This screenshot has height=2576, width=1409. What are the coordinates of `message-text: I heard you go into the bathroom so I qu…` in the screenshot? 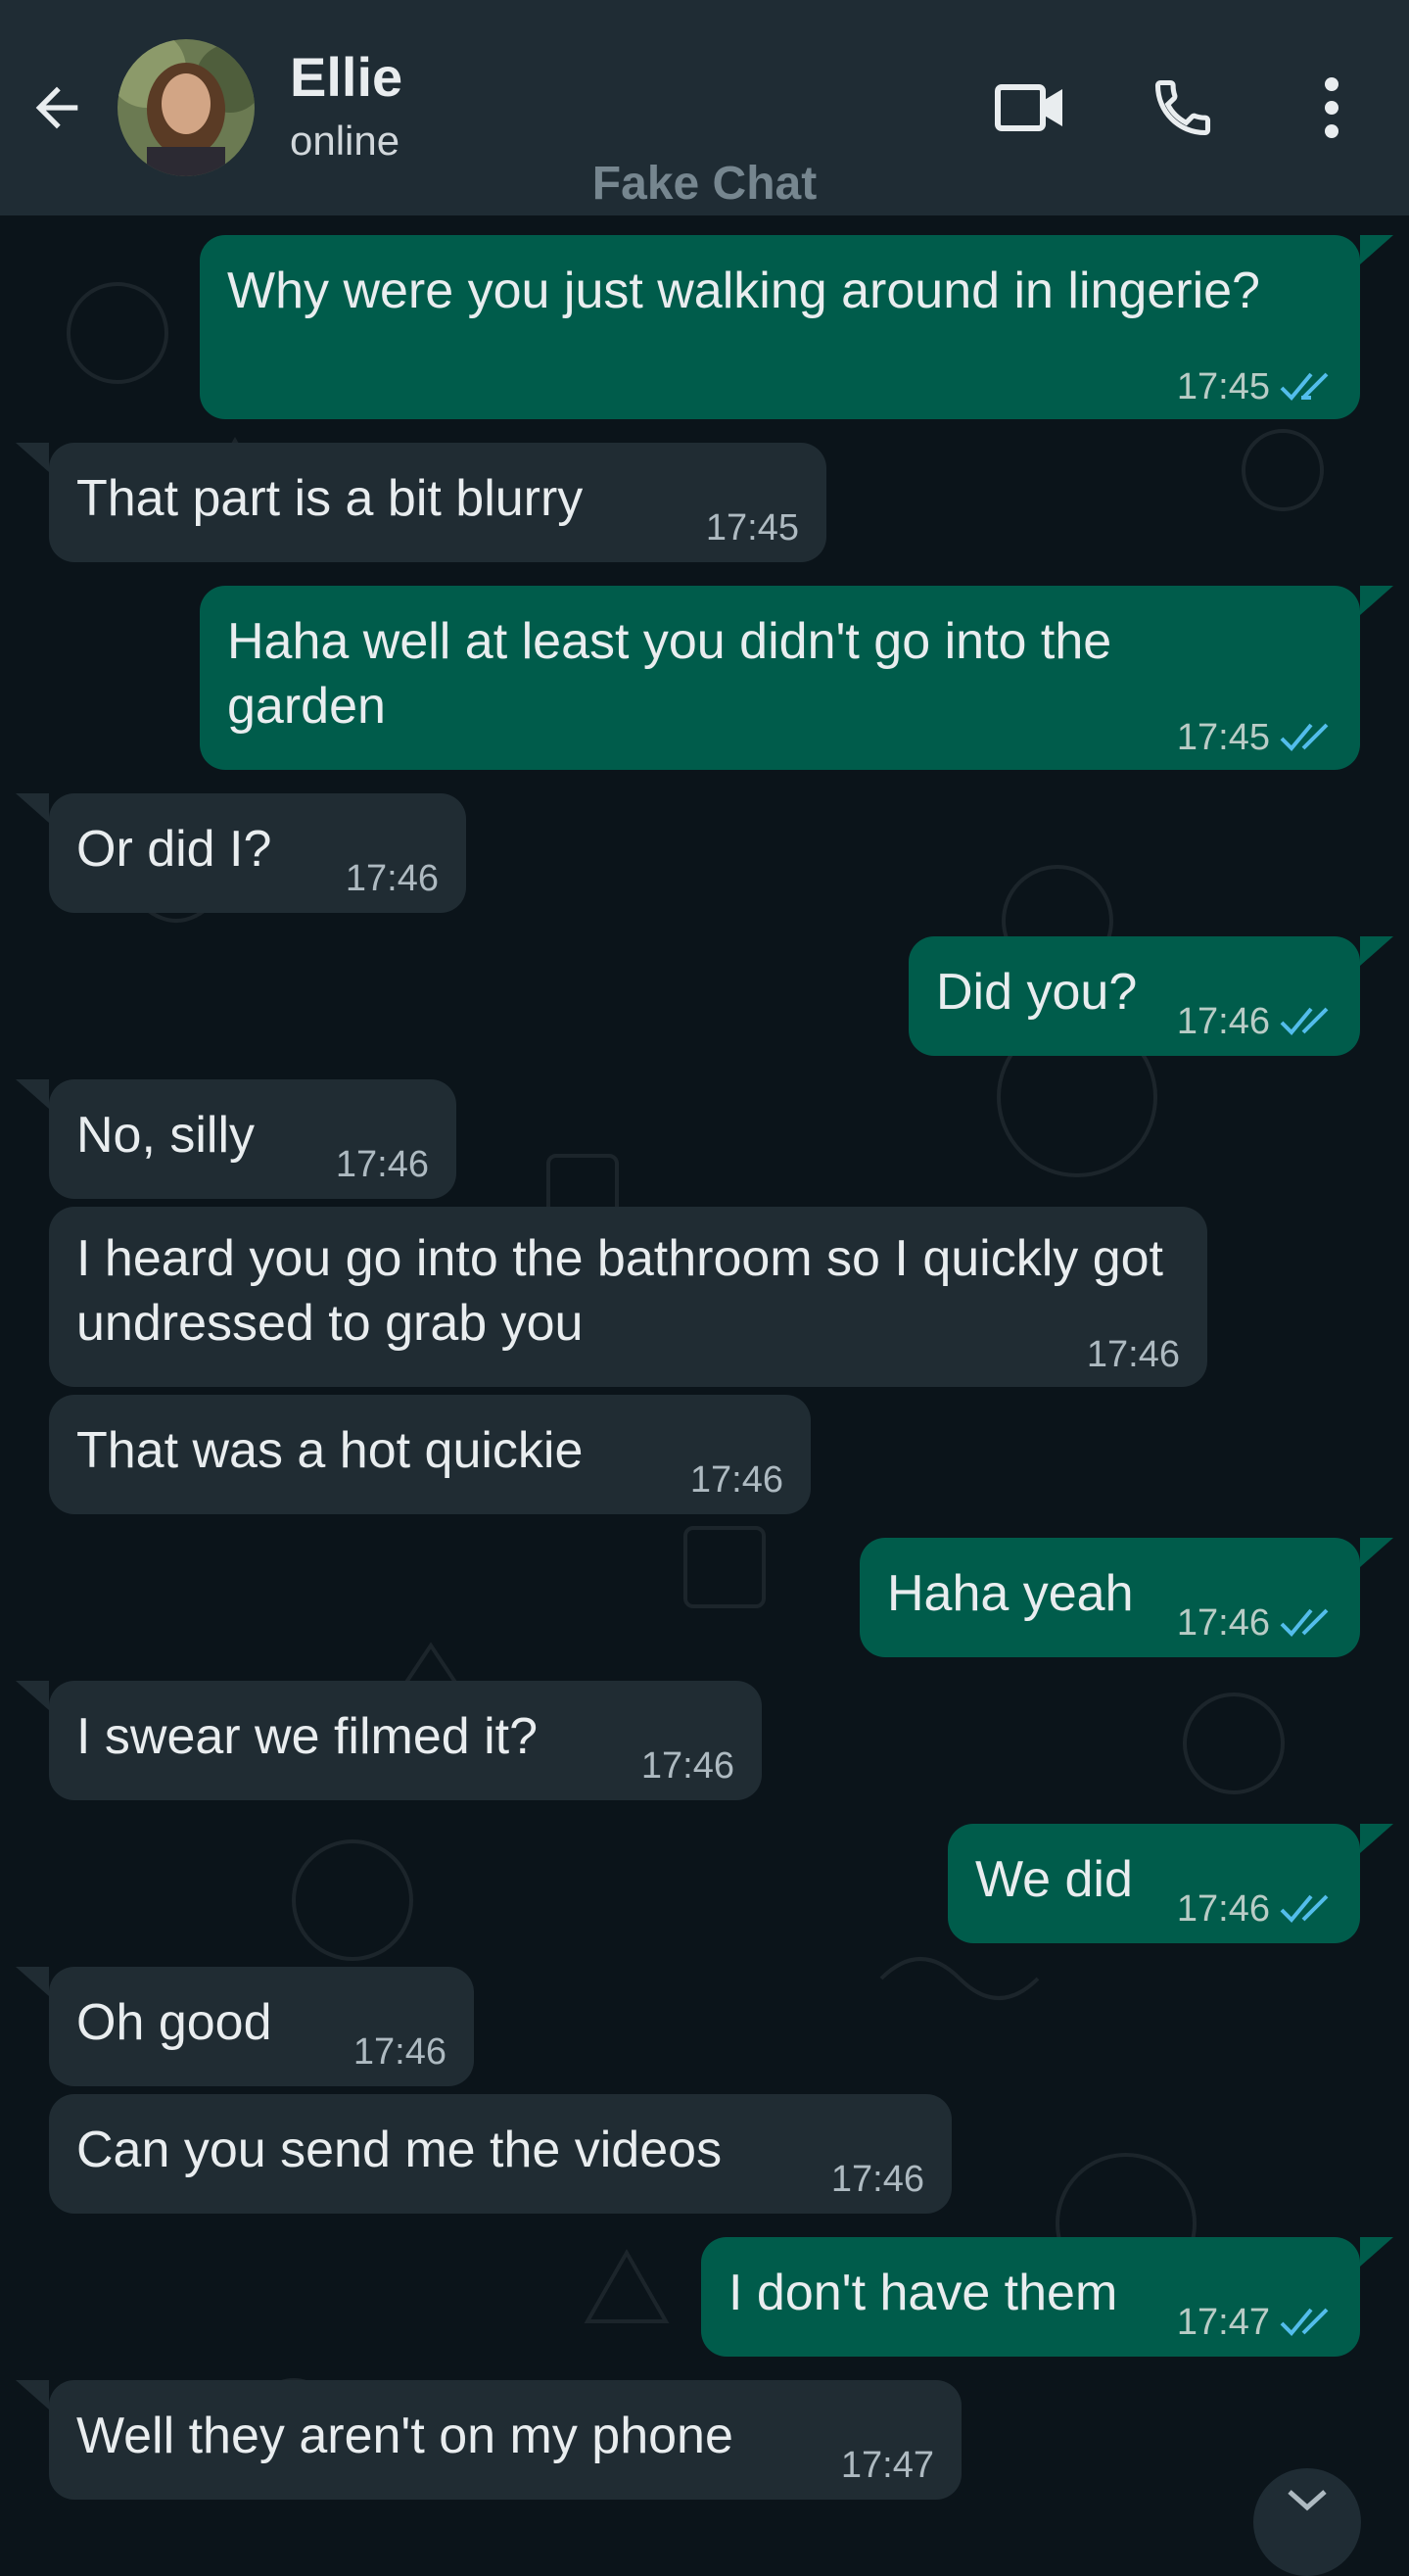 It's located at (620, 1291).